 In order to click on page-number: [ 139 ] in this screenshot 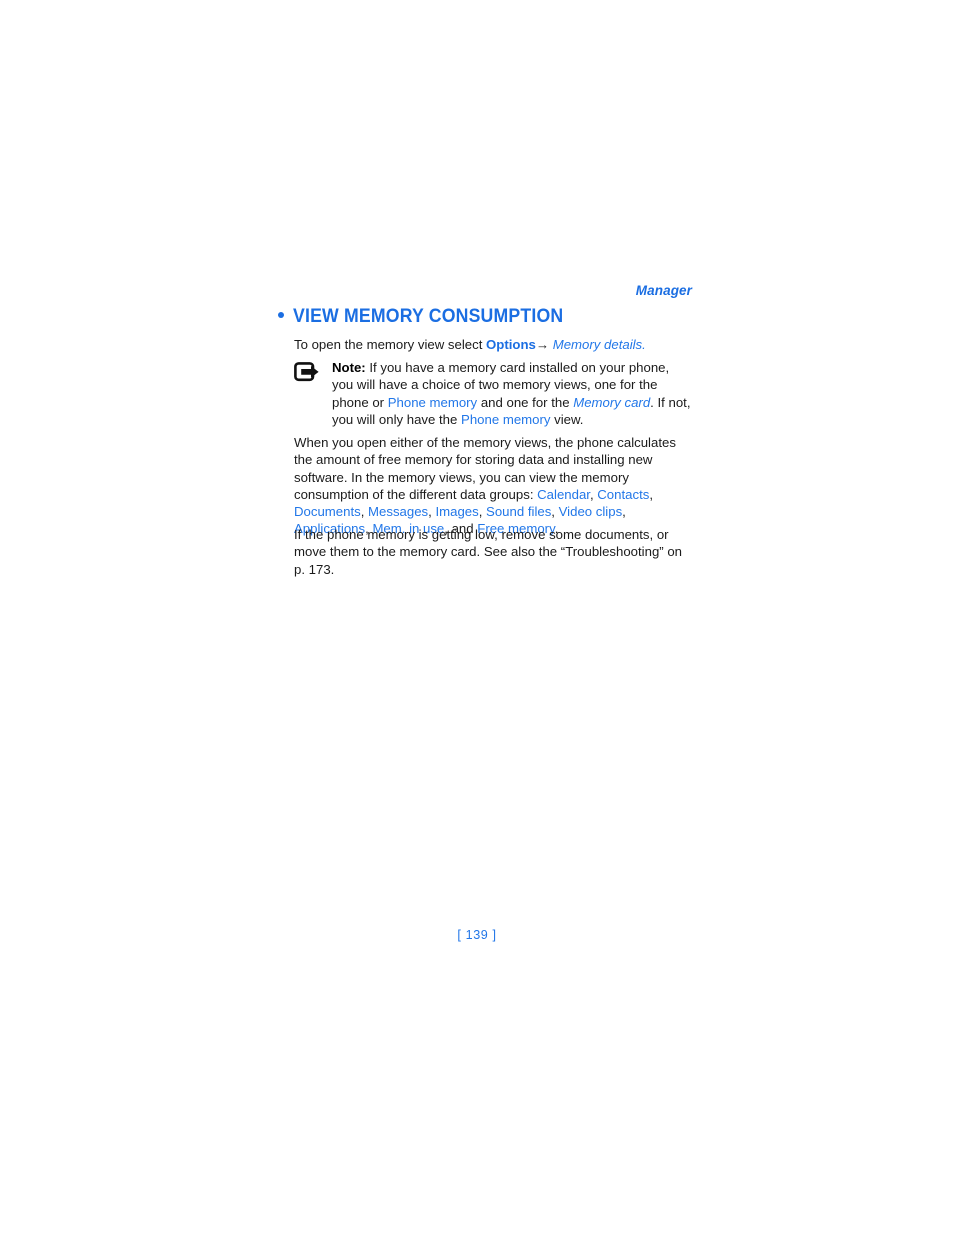, I will do `click(477, 935)`.